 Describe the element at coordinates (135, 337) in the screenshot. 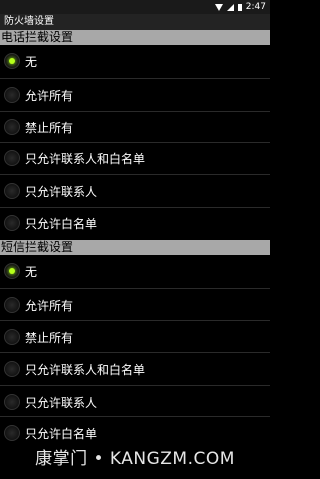

I see `sms-option-block-all: 禁止所有` at that location.